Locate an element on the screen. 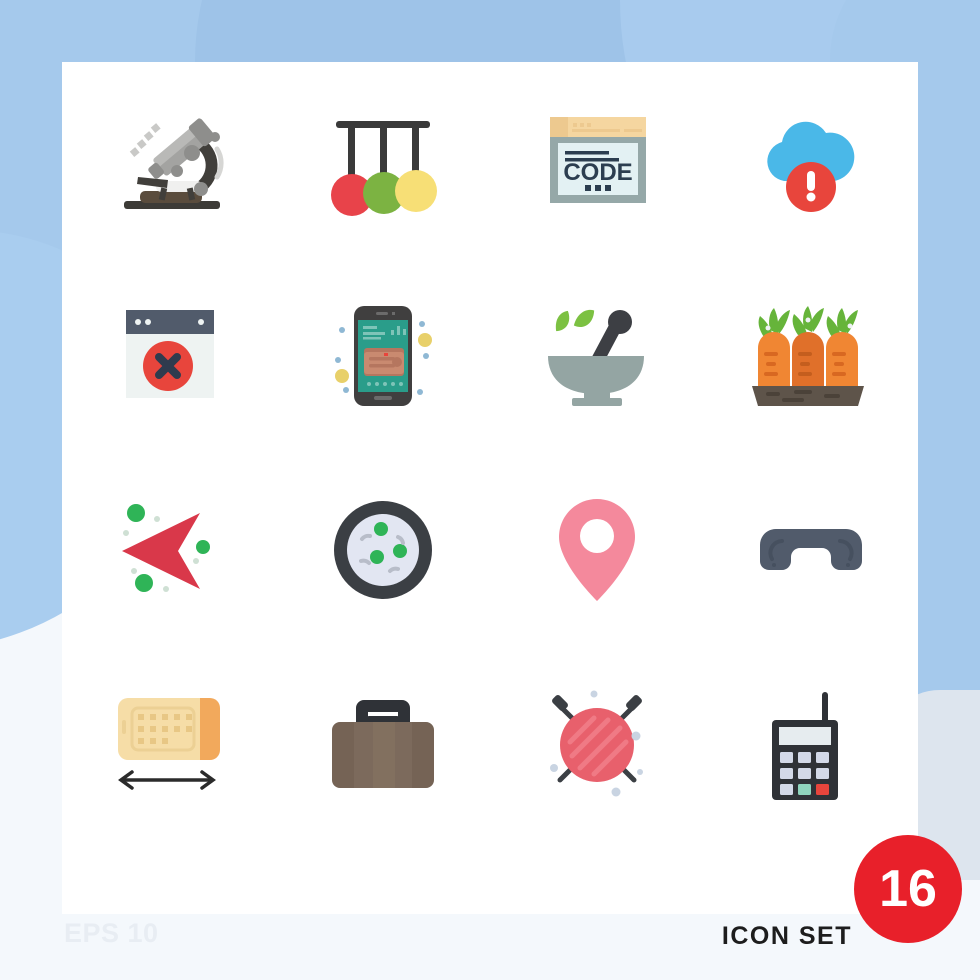 The image size is (980, 980). icon-cell-carrots is located at coordinates (811, 354).